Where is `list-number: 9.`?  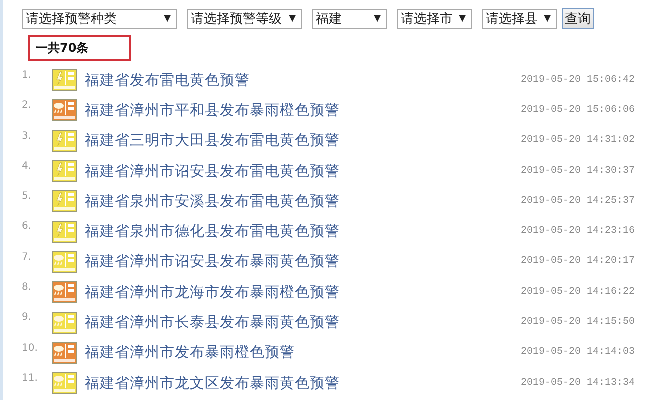 list-number: 9. is located at coordinates (27, 317).